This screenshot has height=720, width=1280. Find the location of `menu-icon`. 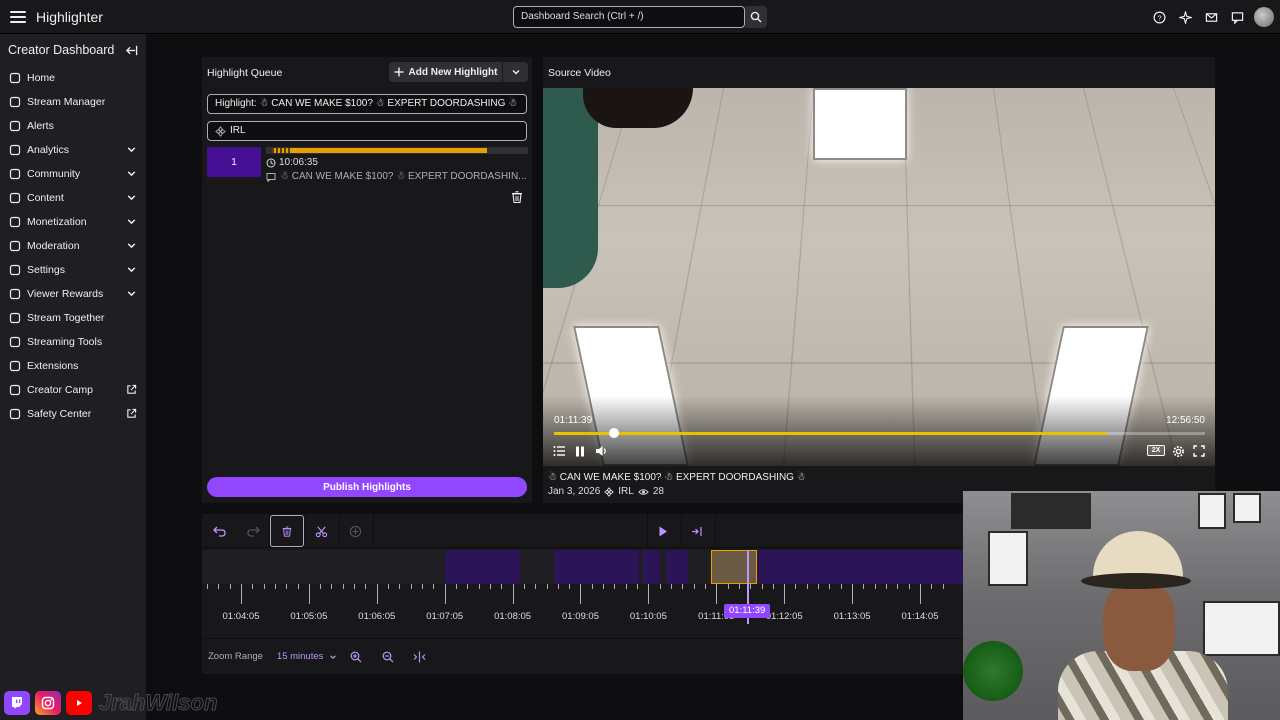

menu-icon is located at coordinates (18, 17).